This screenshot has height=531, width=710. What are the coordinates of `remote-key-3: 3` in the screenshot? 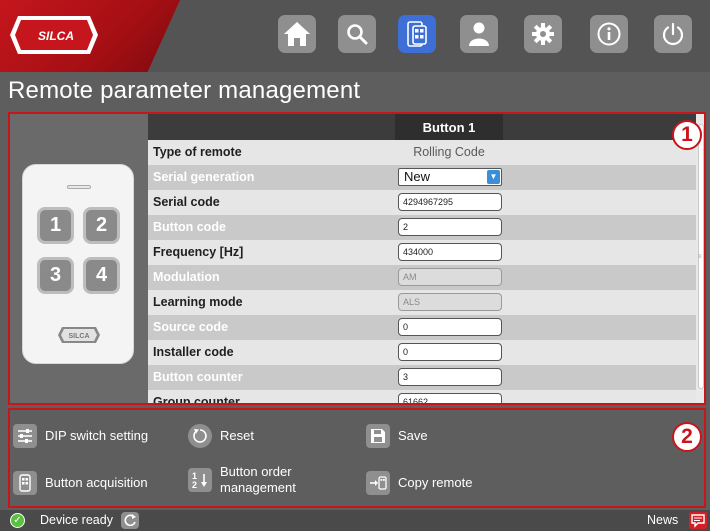 It's located at (55, 275).